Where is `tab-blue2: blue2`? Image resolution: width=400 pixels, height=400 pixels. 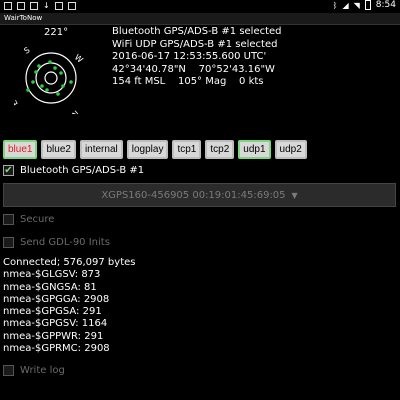
tab-blue2: blue2 is located at coordinates (58, 149).